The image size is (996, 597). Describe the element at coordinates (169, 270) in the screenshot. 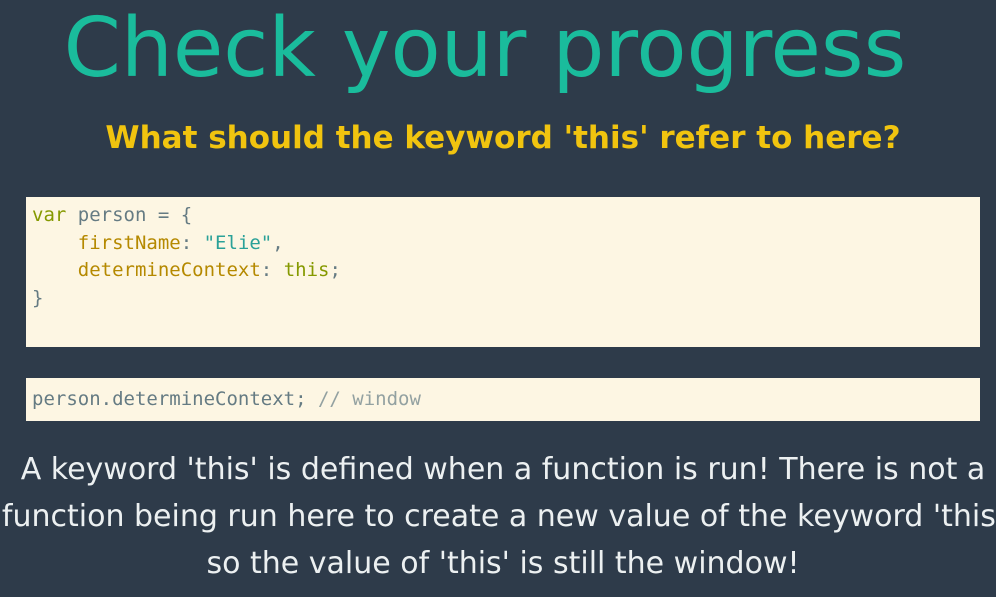

I see `code-property-determinecontext: determineContext` at that location.